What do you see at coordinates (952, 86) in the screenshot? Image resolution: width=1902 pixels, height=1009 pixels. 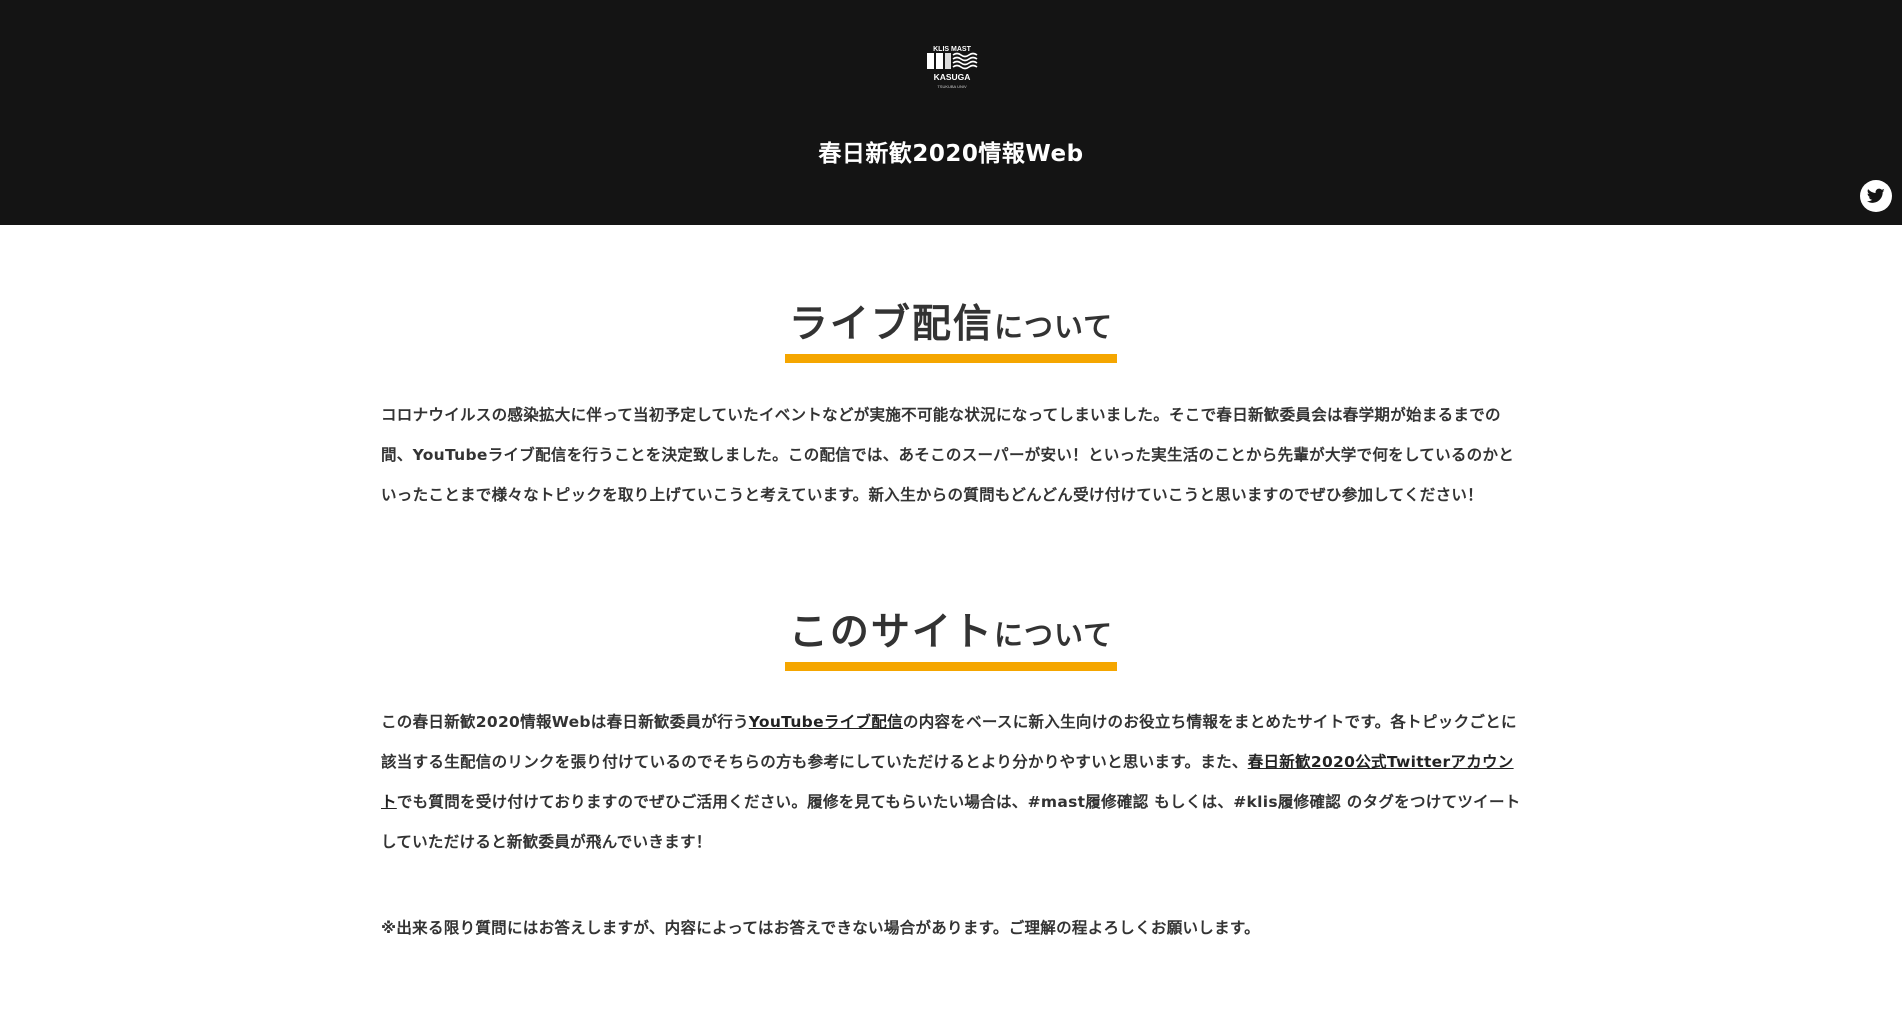 I see `logo-text-sub: TSUKUBA UNIV` at bounding box center [952, 86].